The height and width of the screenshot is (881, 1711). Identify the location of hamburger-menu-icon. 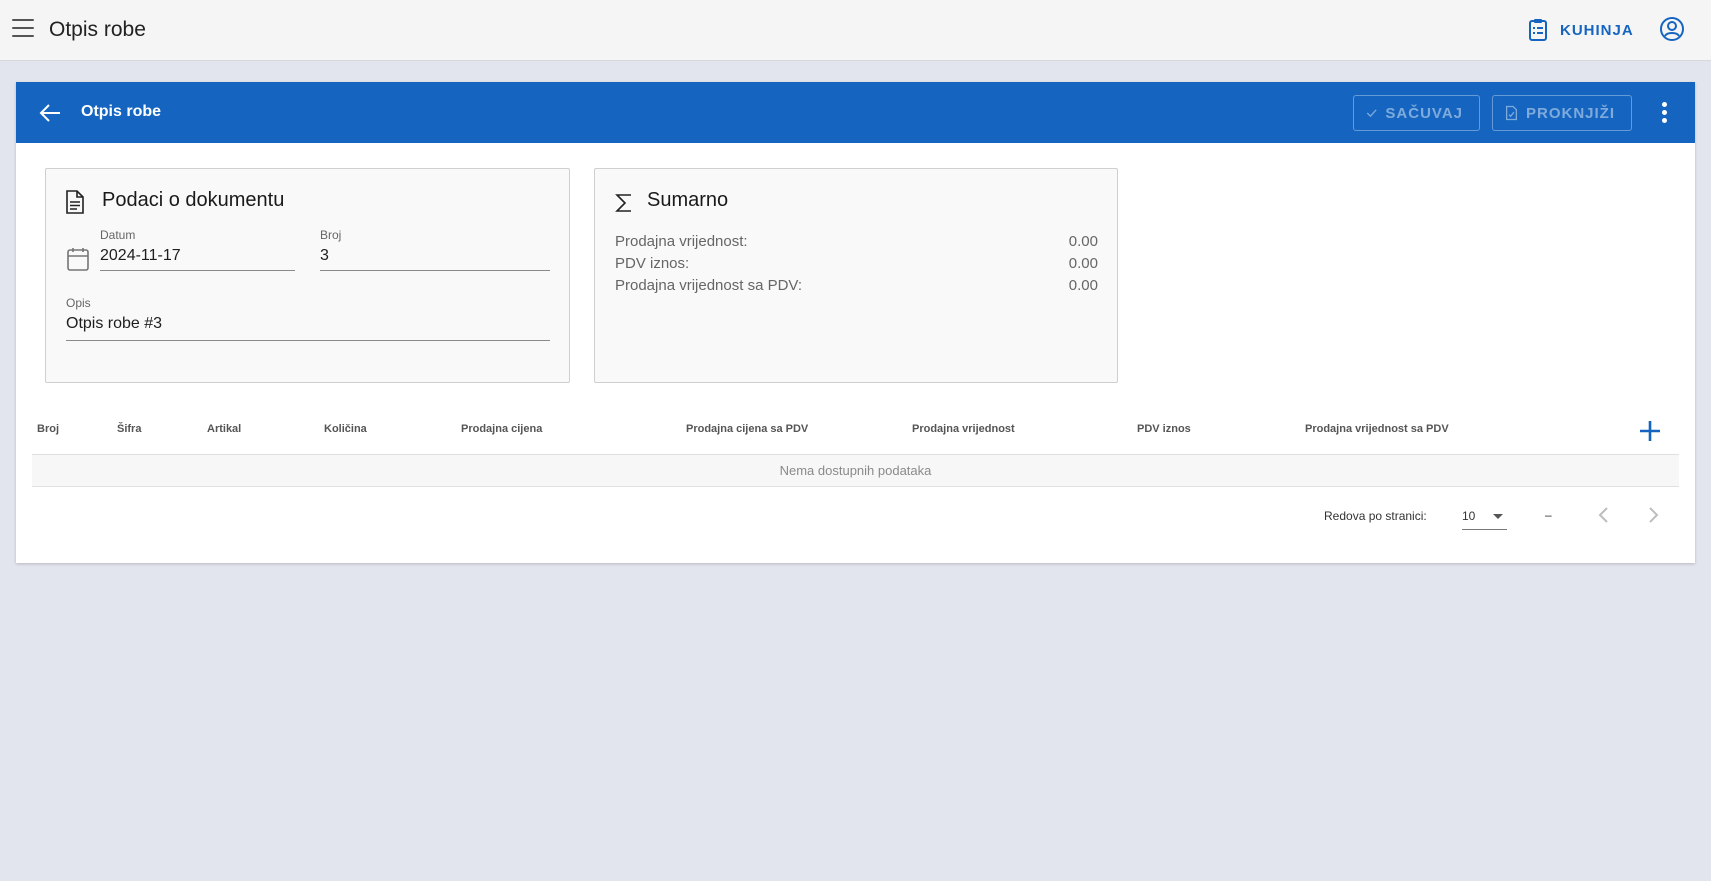
(23, 29).